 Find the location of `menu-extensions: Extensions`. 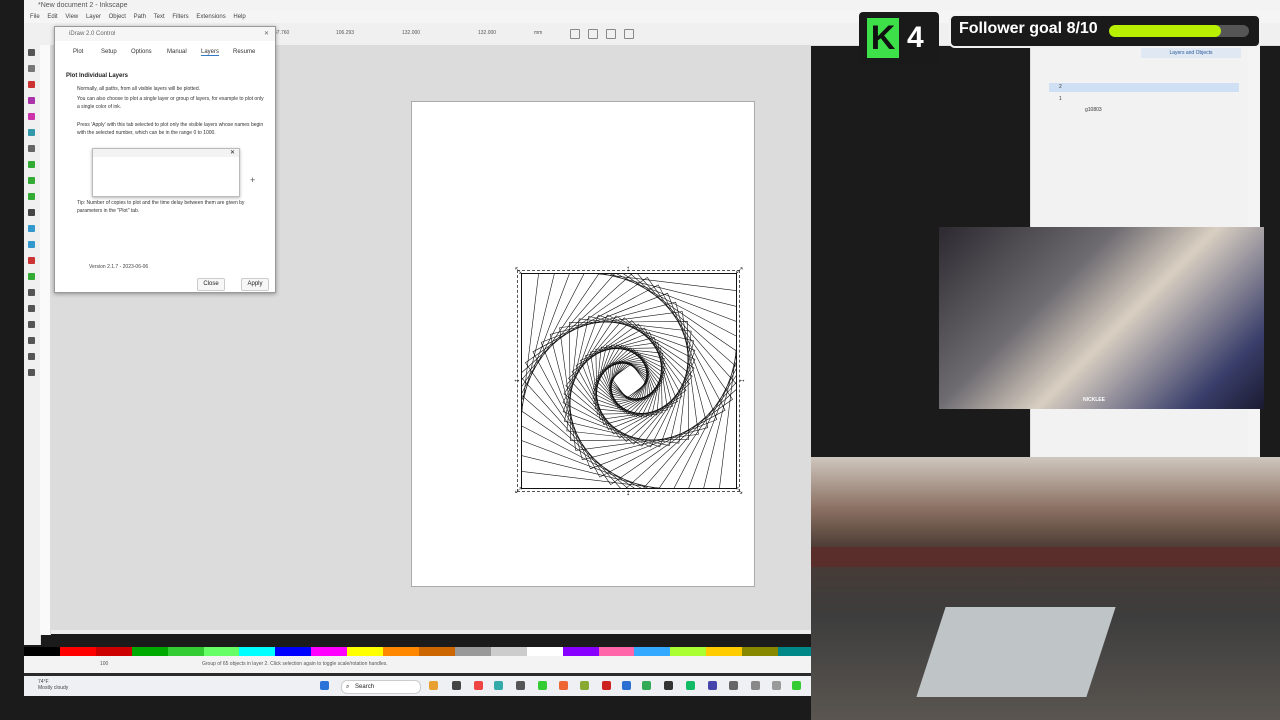

menu-extensions: Extensions is located at coordinates (210, 17).